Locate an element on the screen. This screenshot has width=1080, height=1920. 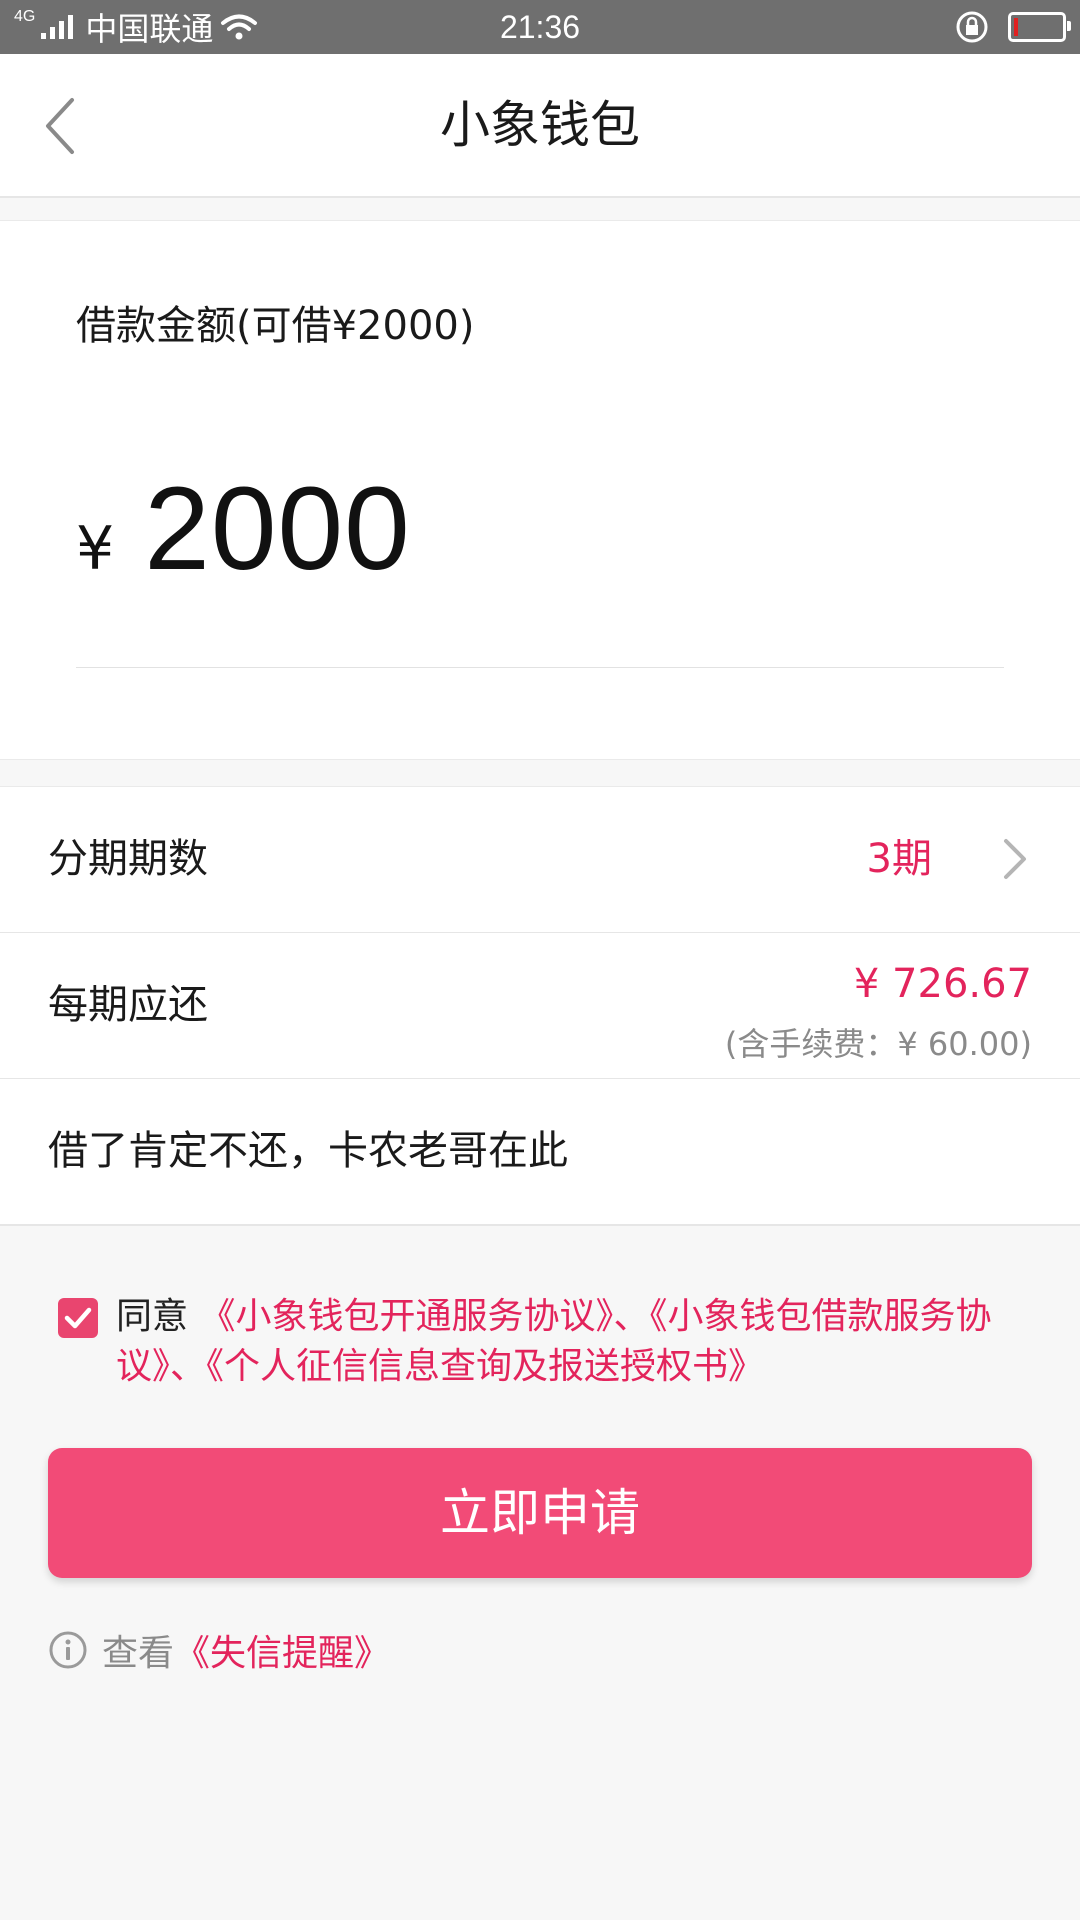
per-period-amount: ¥ 726.67 is located at coordinates (942, 984).